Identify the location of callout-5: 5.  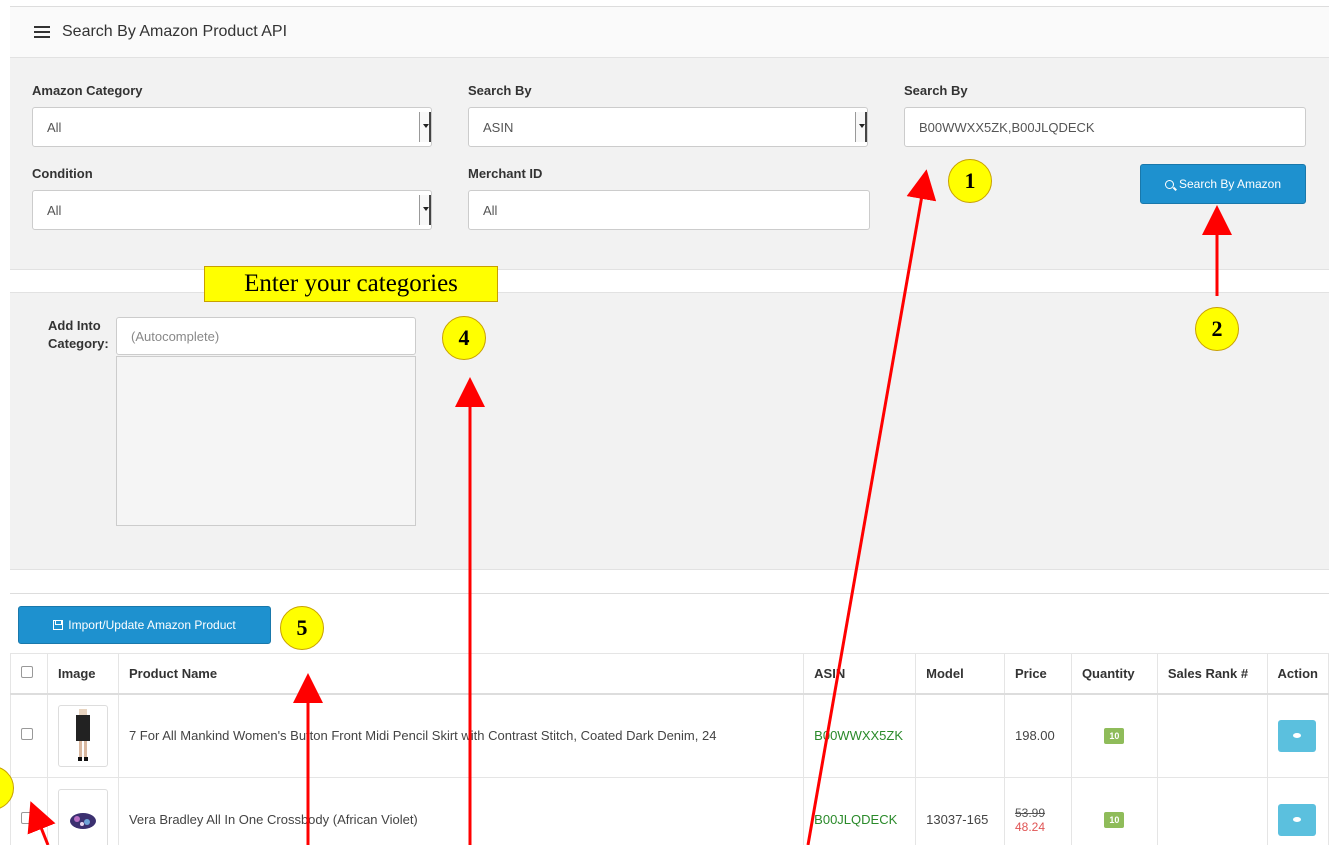
(302, 628).